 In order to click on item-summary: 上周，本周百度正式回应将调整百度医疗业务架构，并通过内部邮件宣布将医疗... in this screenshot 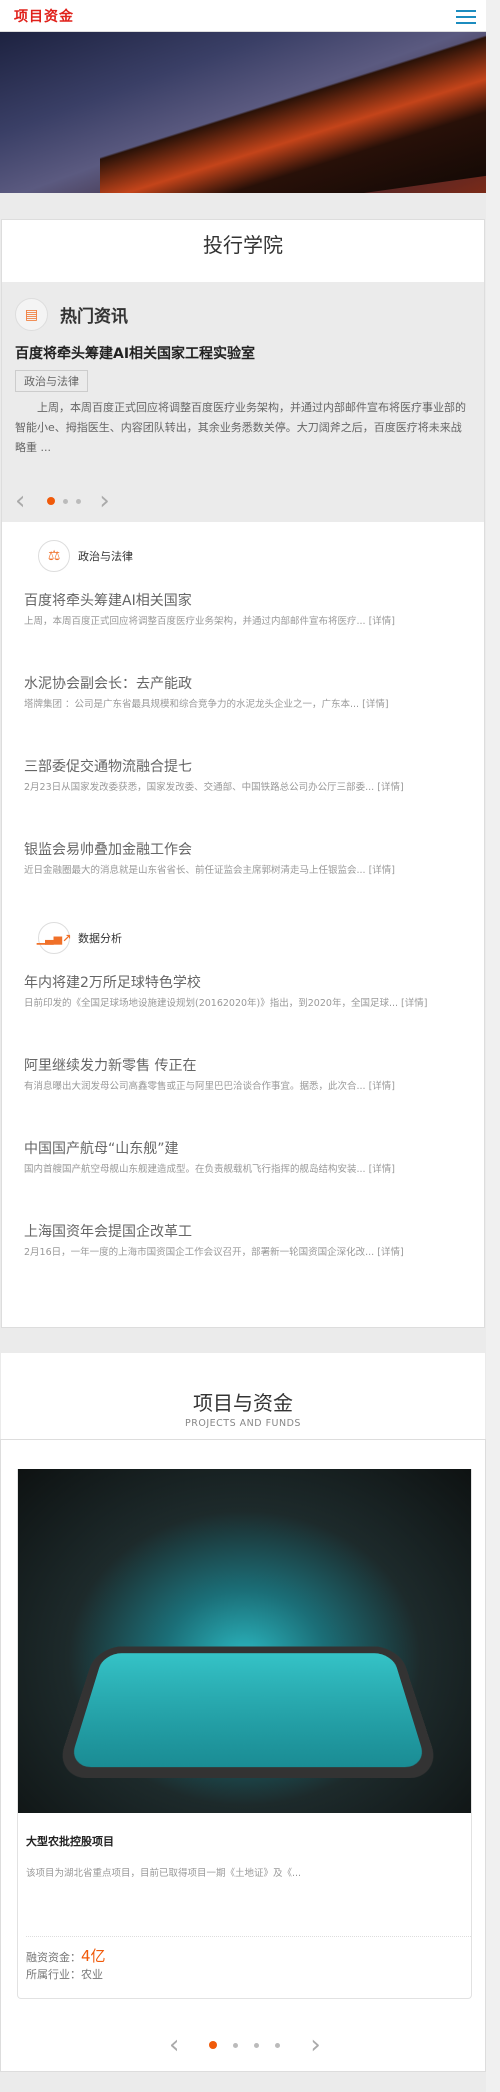, I will do `click(195, 621)`.